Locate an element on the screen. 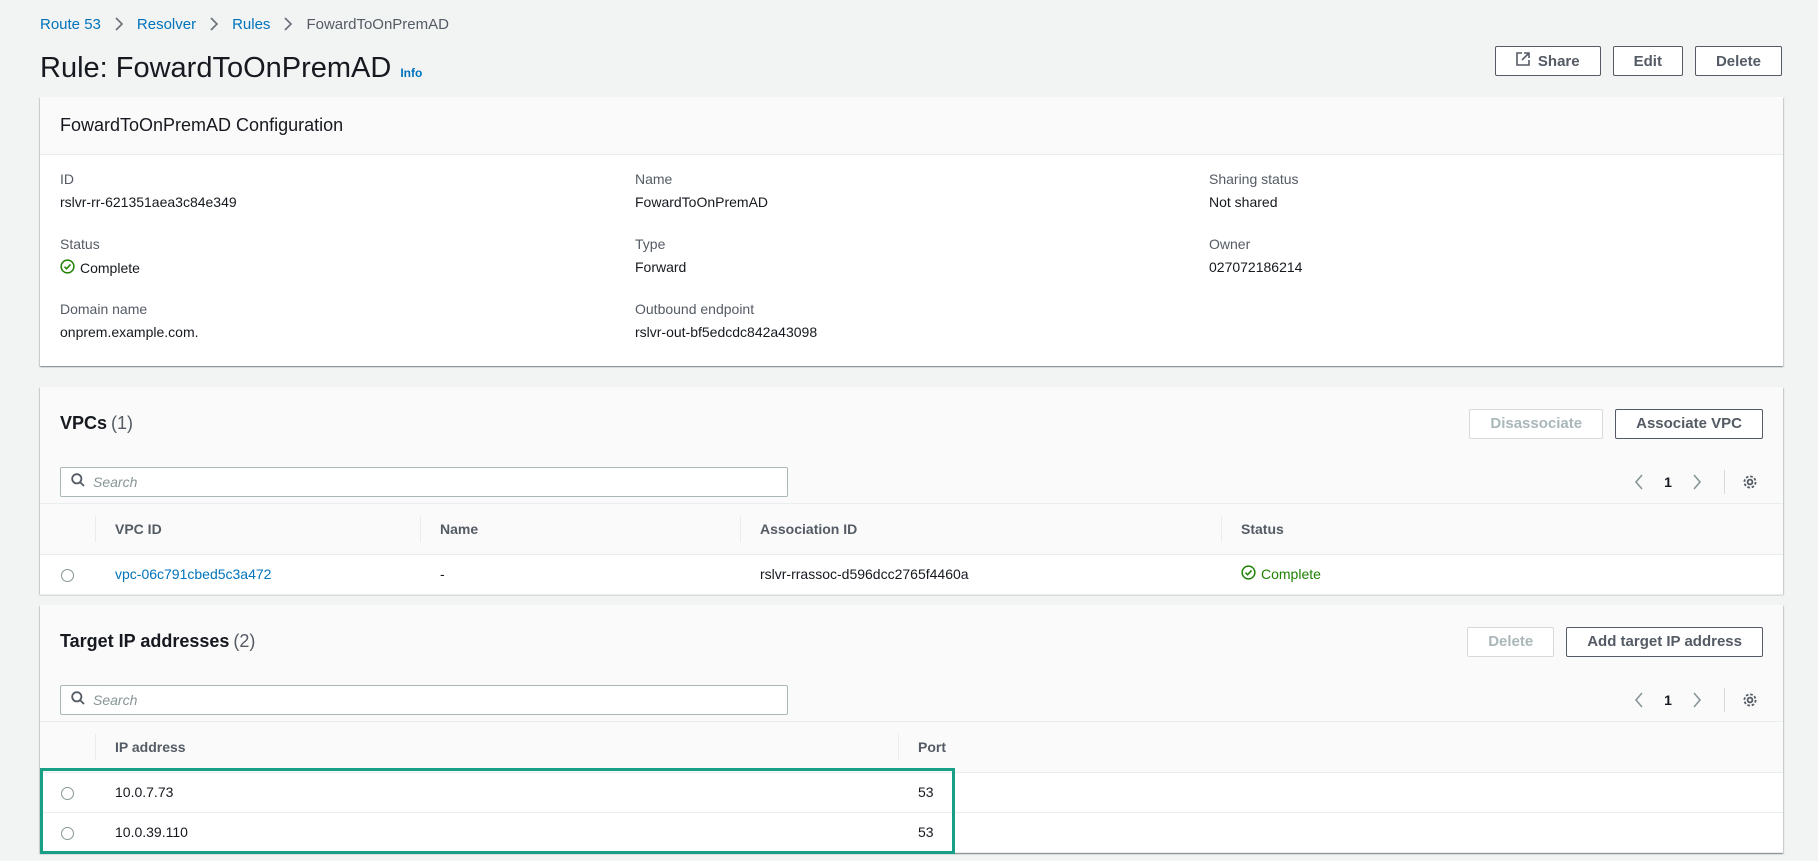  name-label: Name is located at coordinates (654, 179).